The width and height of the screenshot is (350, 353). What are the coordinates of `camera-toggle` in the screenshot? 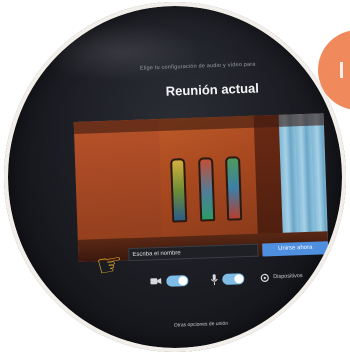 It's located at (177, 281).